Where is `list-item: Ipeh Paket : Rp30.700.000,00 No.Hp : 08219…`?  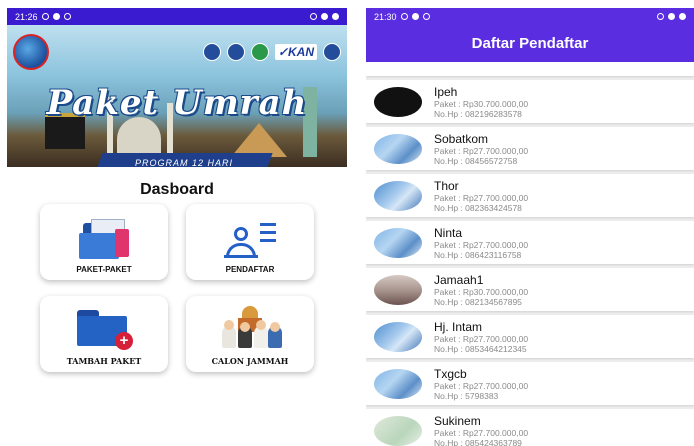 list-item: Ipeh Paket : Rp30.700.000,00 No.Hp : 08219… is located at coordinates (530, 101).